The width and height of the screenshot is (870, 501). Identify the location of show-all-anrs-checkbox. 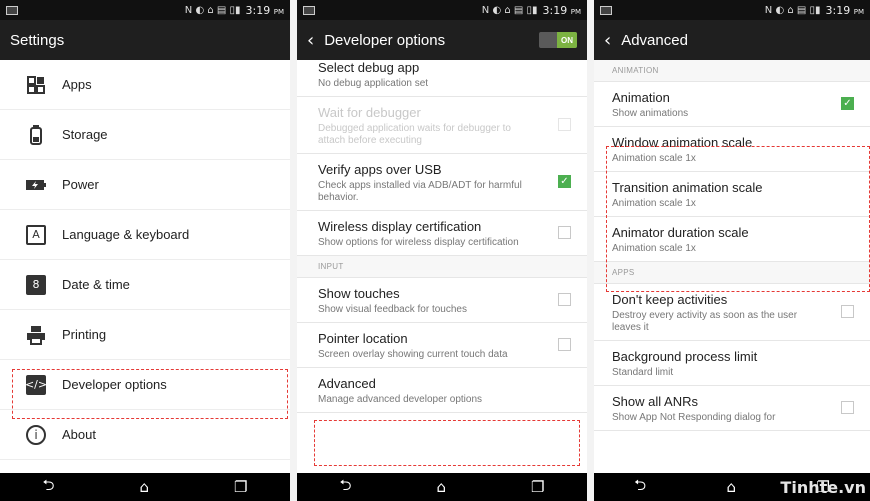
(847, 407).